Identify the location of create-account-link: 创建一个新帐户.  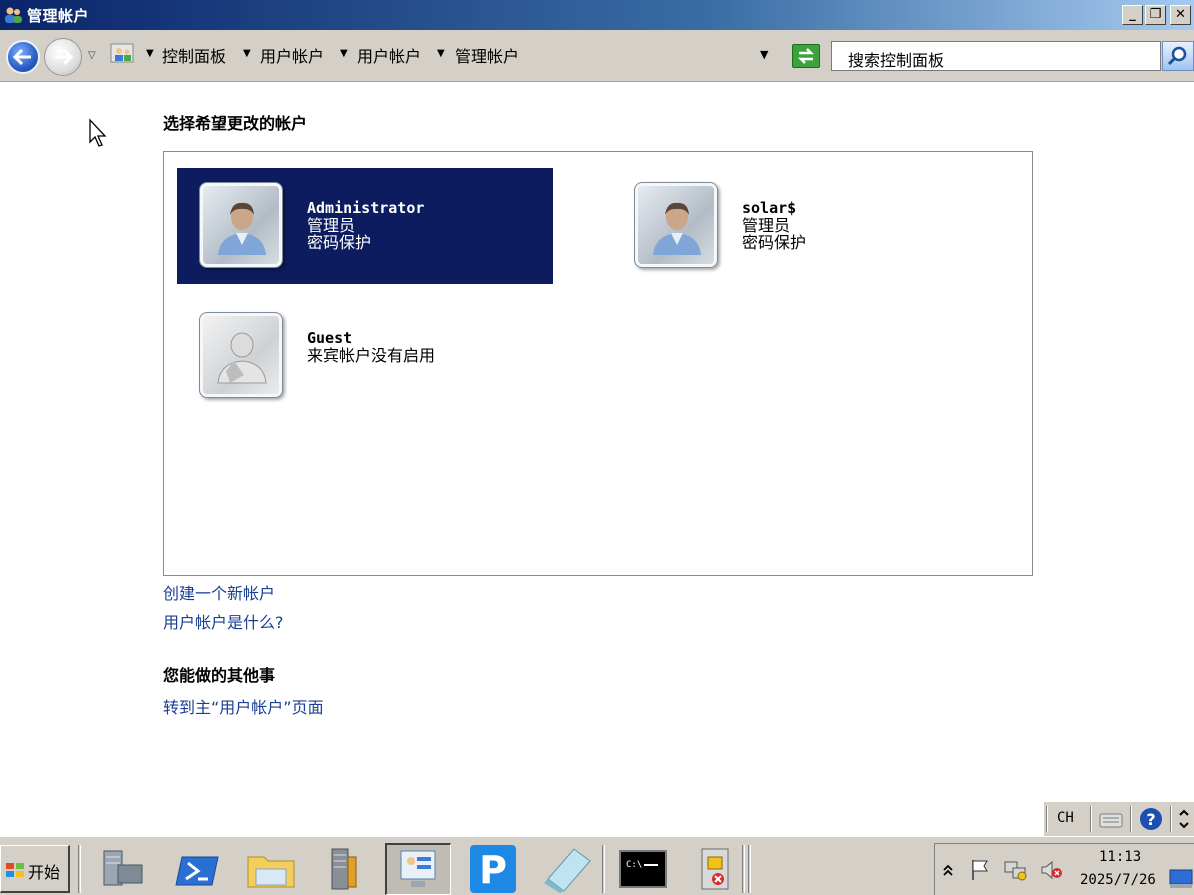
(219, 592).